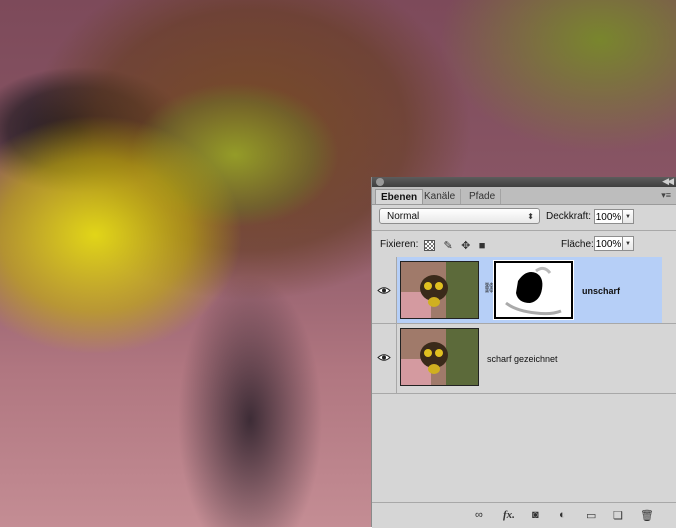 This screenshot has height=528, width=676. What do you see at coordinates (647, 515) in the screenshot?
I see `delete-layer-icon: 🗑` at bounding box center [647, 515].